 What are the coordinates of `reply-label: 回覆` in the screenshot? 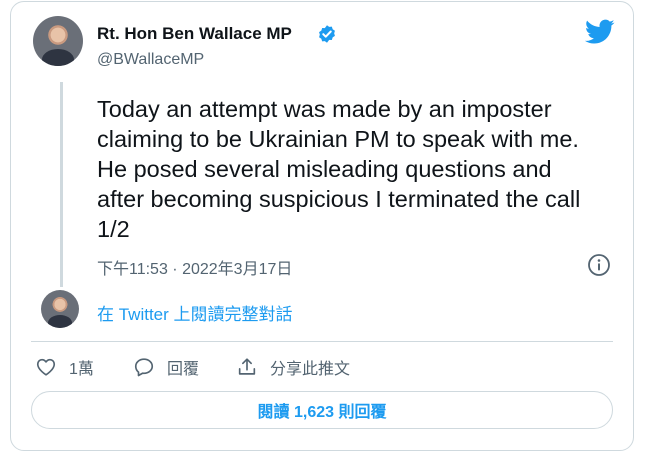 It's located at (183, 369).